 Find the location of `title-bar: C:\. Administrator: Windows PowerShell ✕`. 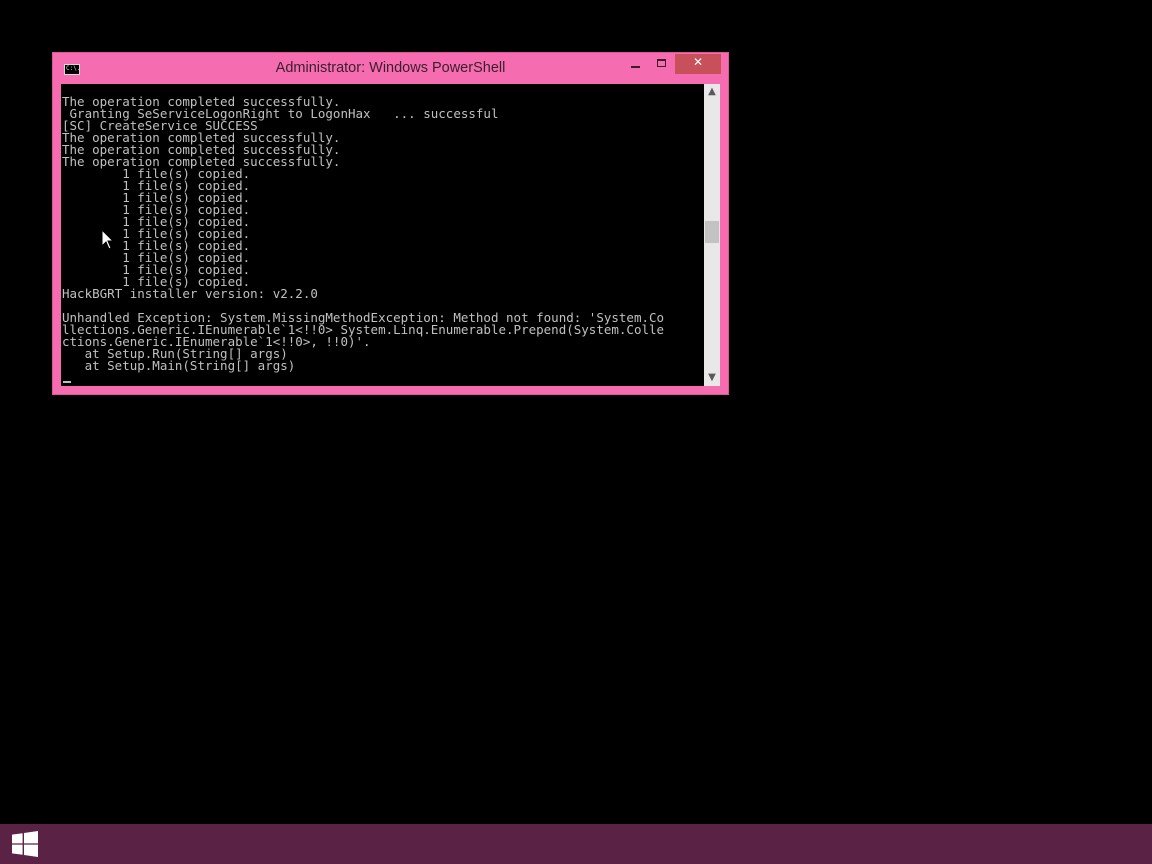

title-bar: C:\. Administrator: Windows PowerShell ✕ is located at coordinates (390, 68).